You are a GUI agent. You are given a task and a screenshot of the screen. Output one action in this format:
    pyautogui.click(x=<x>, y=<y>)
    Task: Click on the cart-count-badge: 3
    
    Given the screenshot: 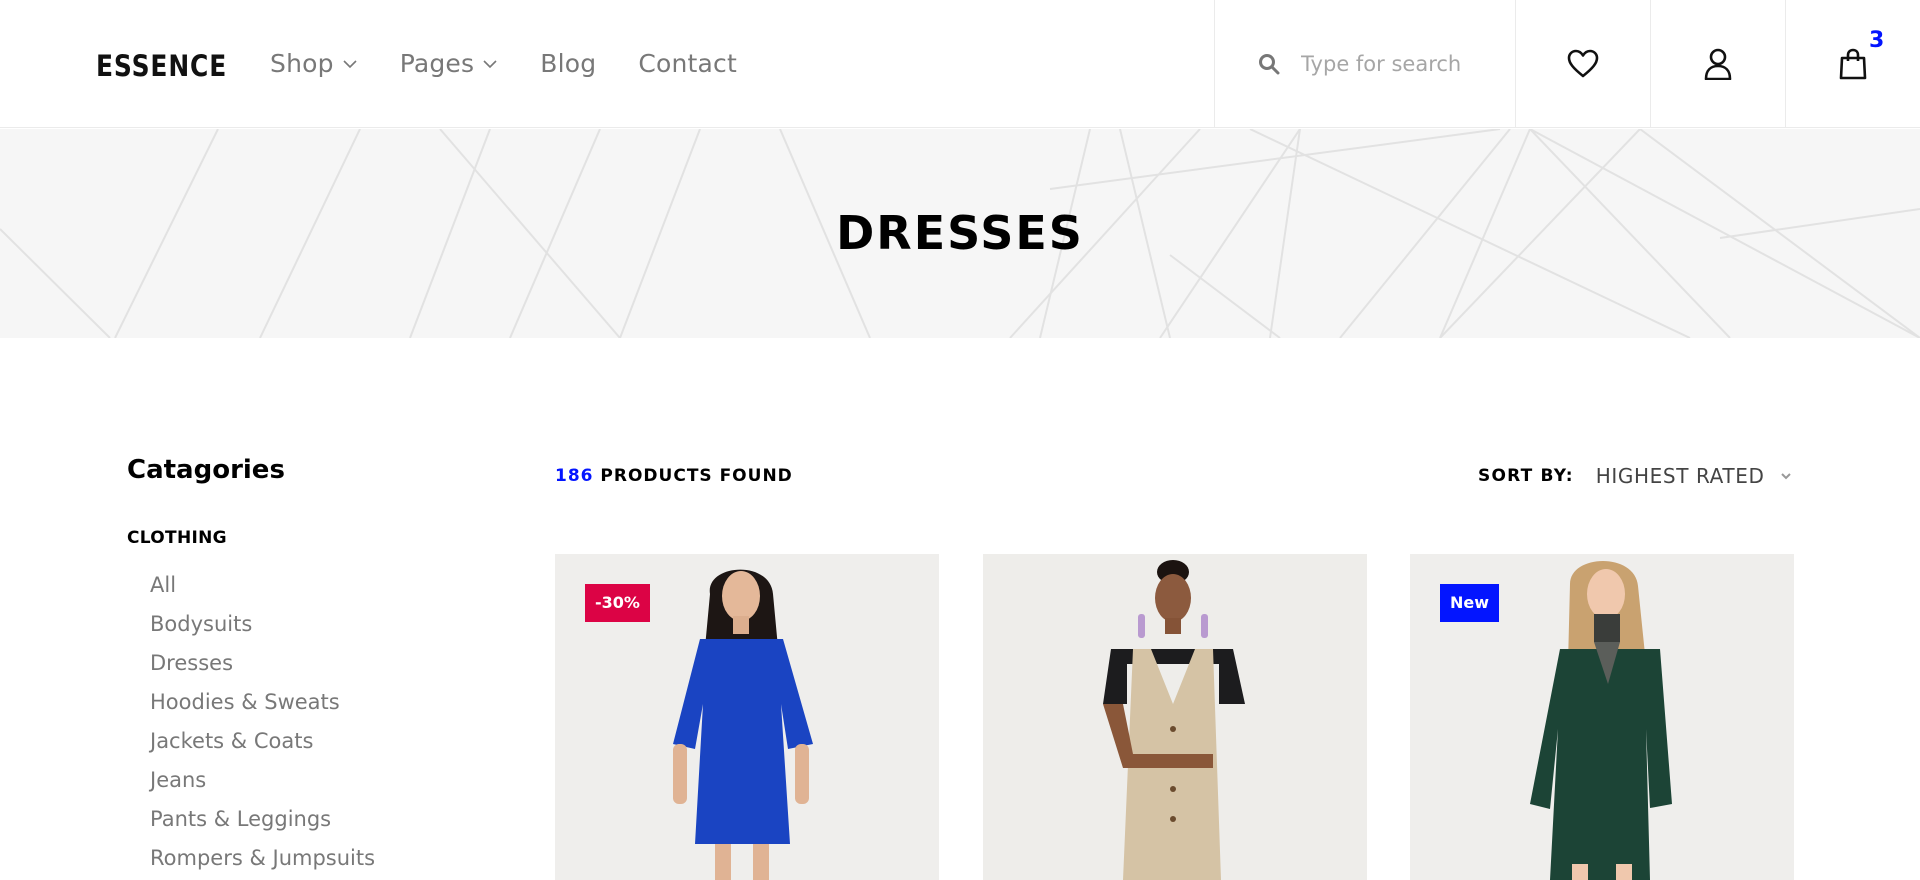 What is the action you would take?
    pyautogui.click(x=1877, y=40)
    